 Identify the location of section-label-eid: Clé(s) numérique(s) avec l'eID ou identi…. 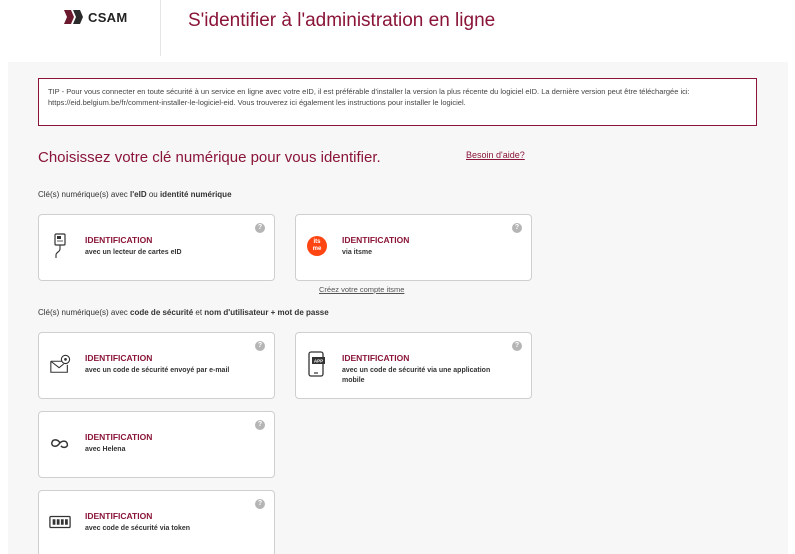
(135, 194).